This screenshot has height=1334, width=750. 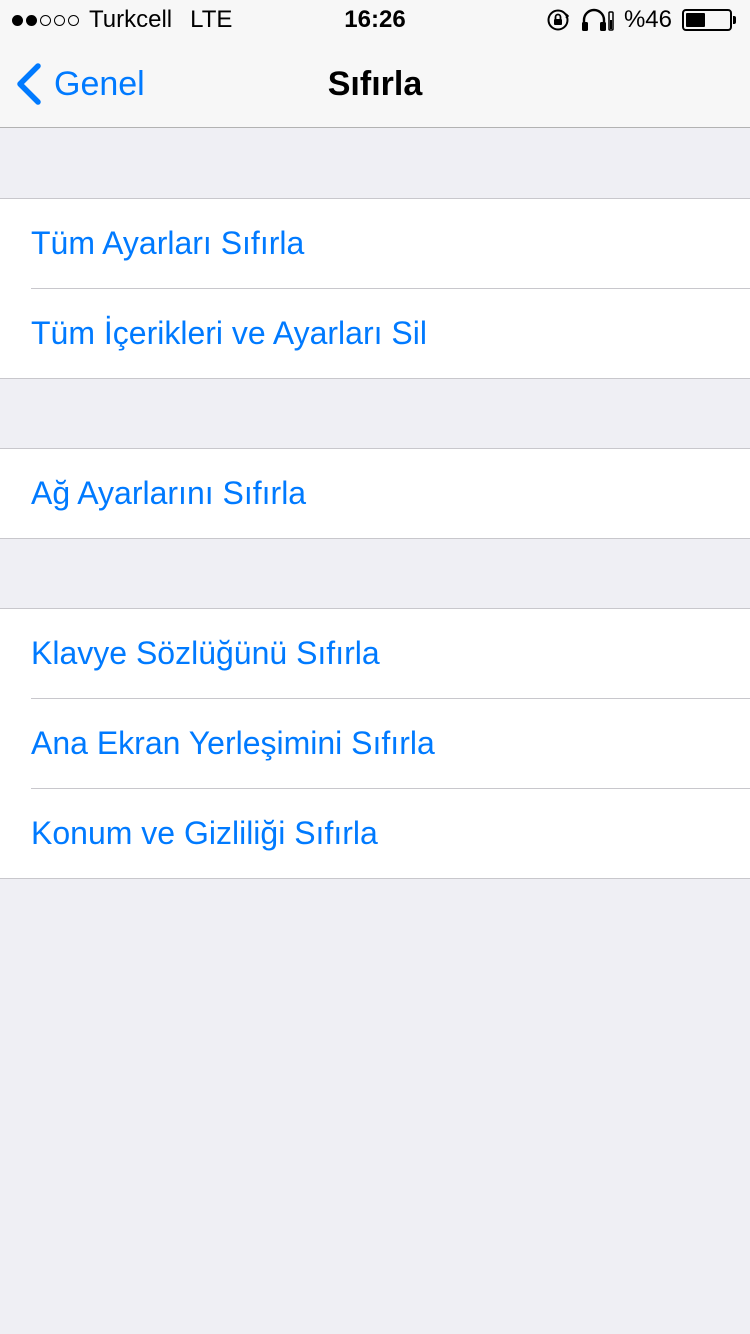 What do you see at coordinates (558, 20) in the screenshot?
I see `orientation-lock-icon` at bounding box center [558, 20].